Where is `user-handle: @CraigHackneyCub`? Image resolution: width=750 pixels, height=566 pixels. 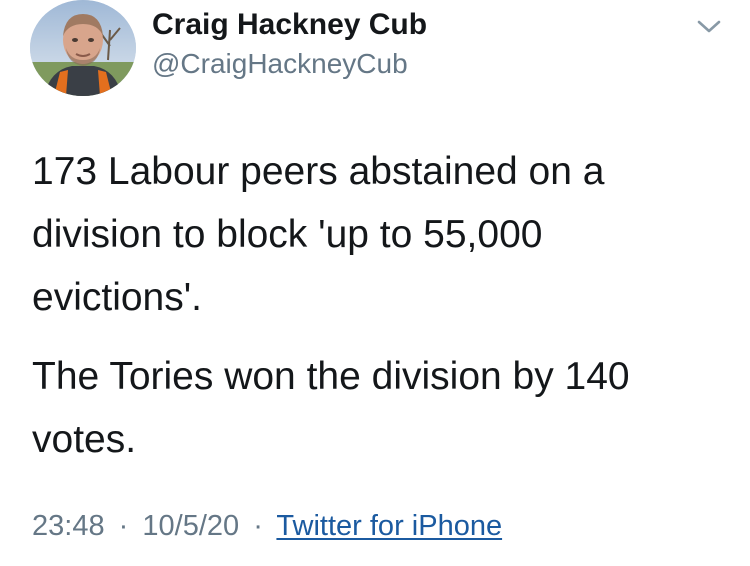
user-handle: @CraigHackneyCub is located at coordinates (280, 64).